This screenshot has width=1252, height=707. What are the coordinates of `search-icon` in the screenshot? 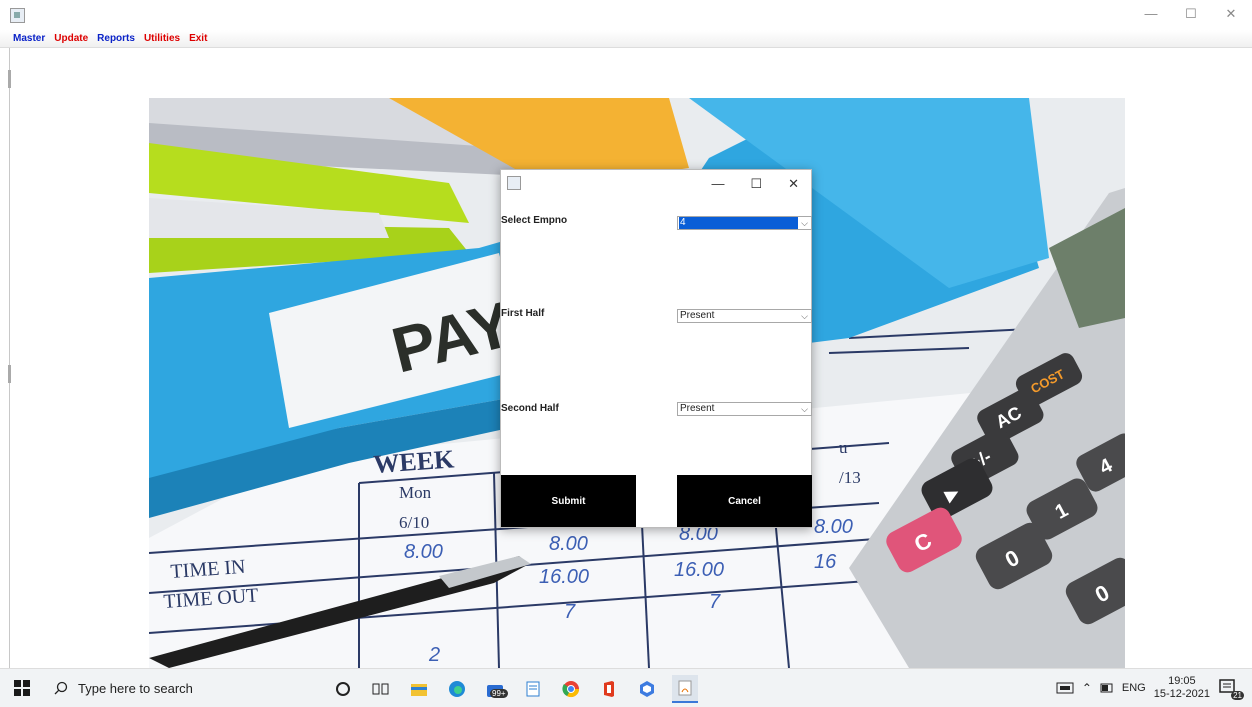 It's located at (61, 688).